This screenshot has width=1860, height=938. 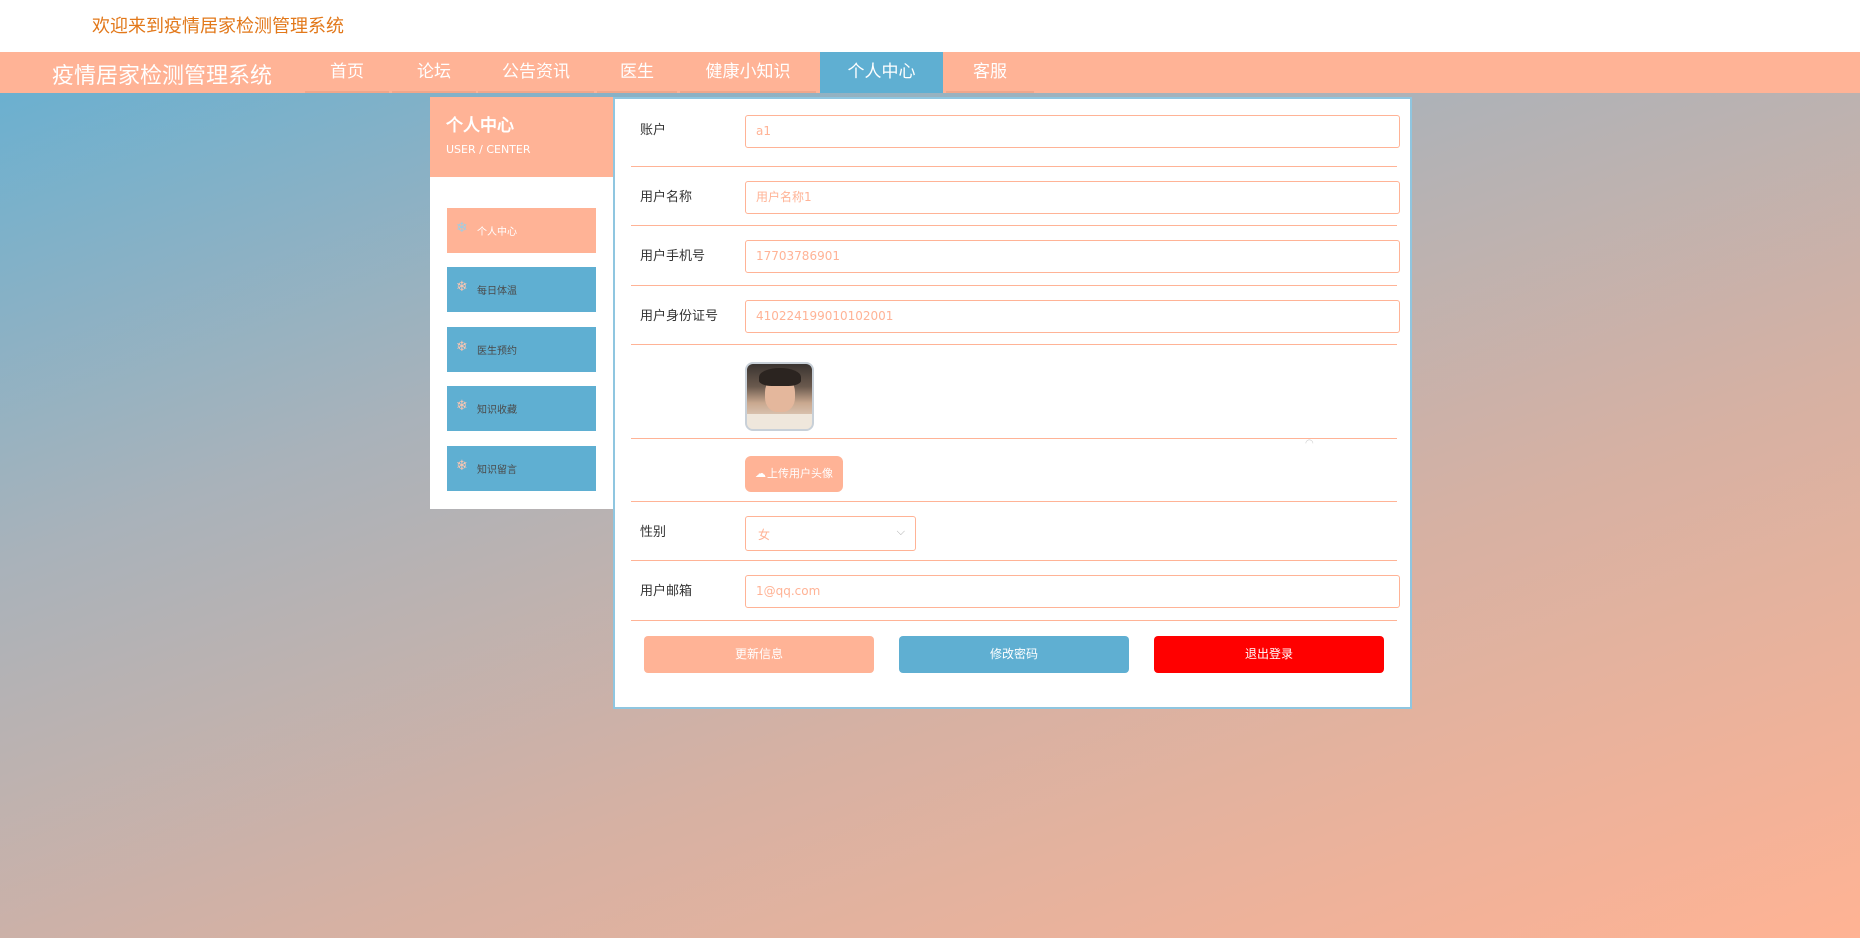 What do you see at coordinates (497, 291) in the screenshot?
I see `sidebar-item-label: 每日体温` at bounding box center [497, 291].